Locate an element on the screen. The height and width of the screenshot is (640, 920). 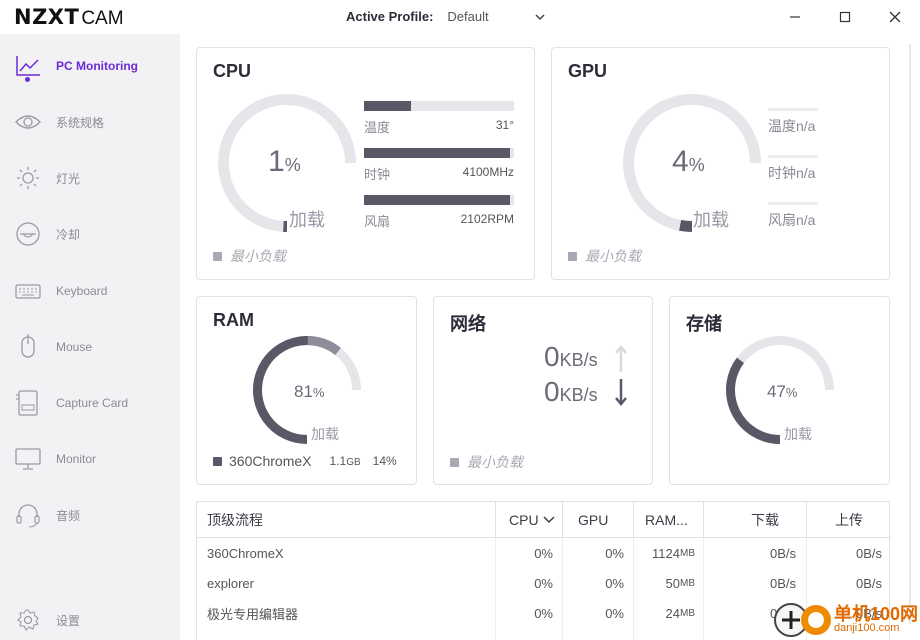
storage-title: 存储 is located at coordinates (704, 324).